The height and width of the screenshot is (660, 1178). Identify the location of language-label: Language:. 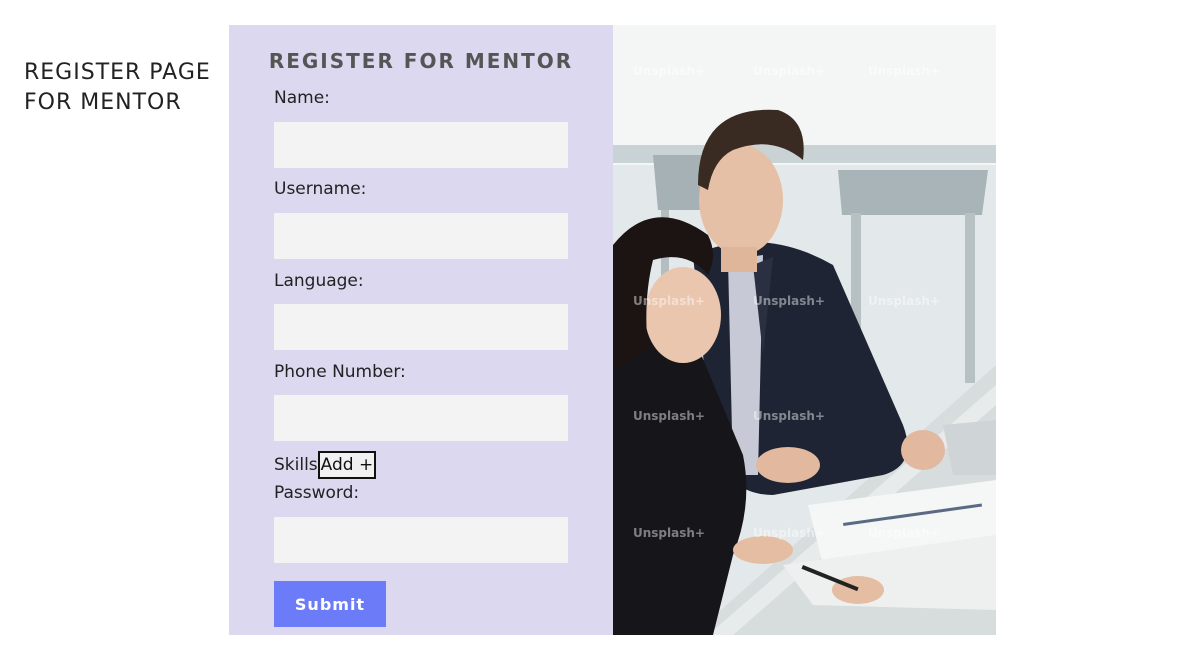
(319, 281).